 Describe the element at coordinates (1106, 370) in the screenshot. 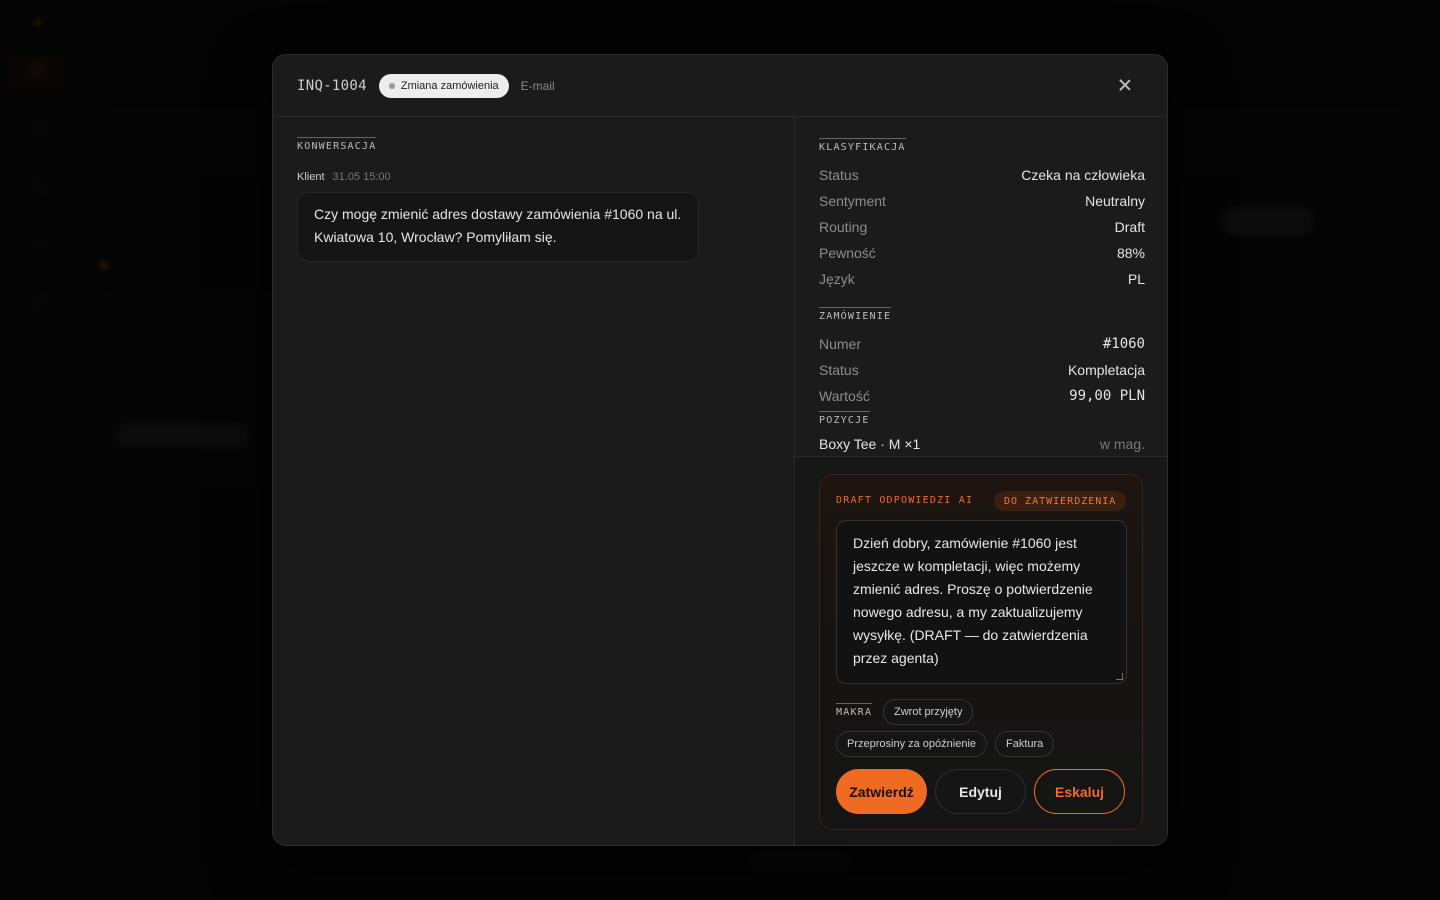

I see `order-status: Kompletacja` at that location.